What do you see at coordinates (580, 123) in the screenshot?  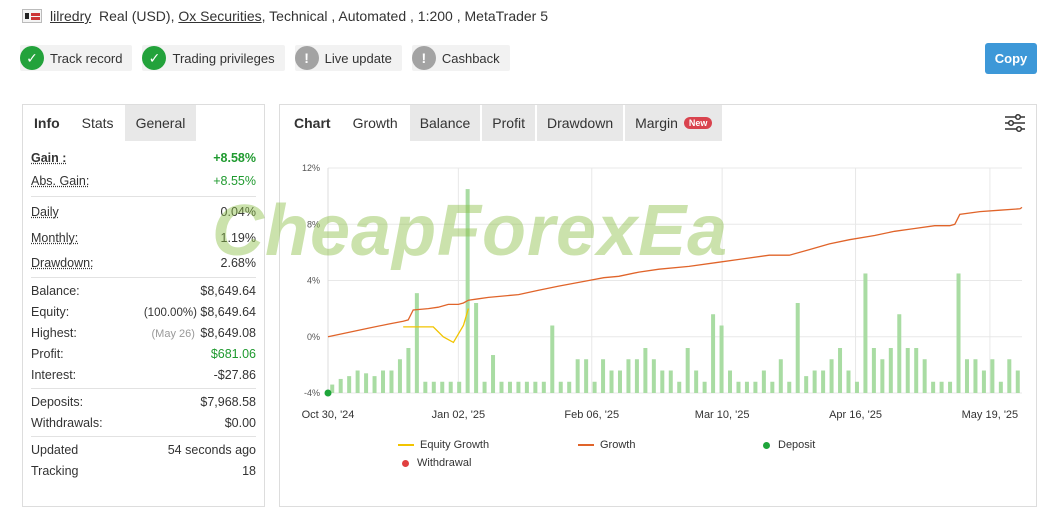 I see `tab-drawdown: Drawdown` at bounding box center [580, 123].